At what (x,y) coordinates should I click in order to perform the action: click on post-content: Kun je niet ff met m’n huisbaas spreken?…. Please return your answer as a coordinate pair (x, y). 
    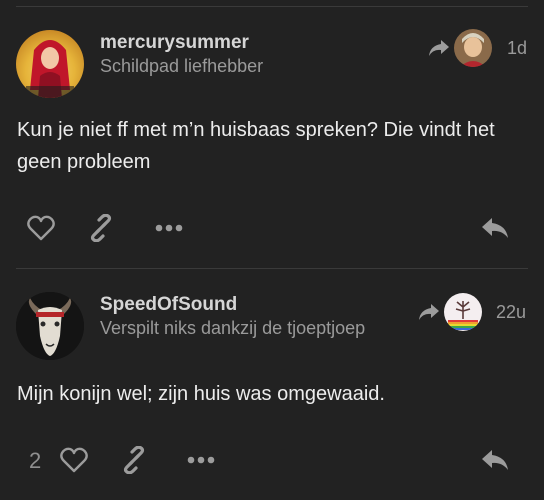
    Looking at the image, I should click on (256, 146).